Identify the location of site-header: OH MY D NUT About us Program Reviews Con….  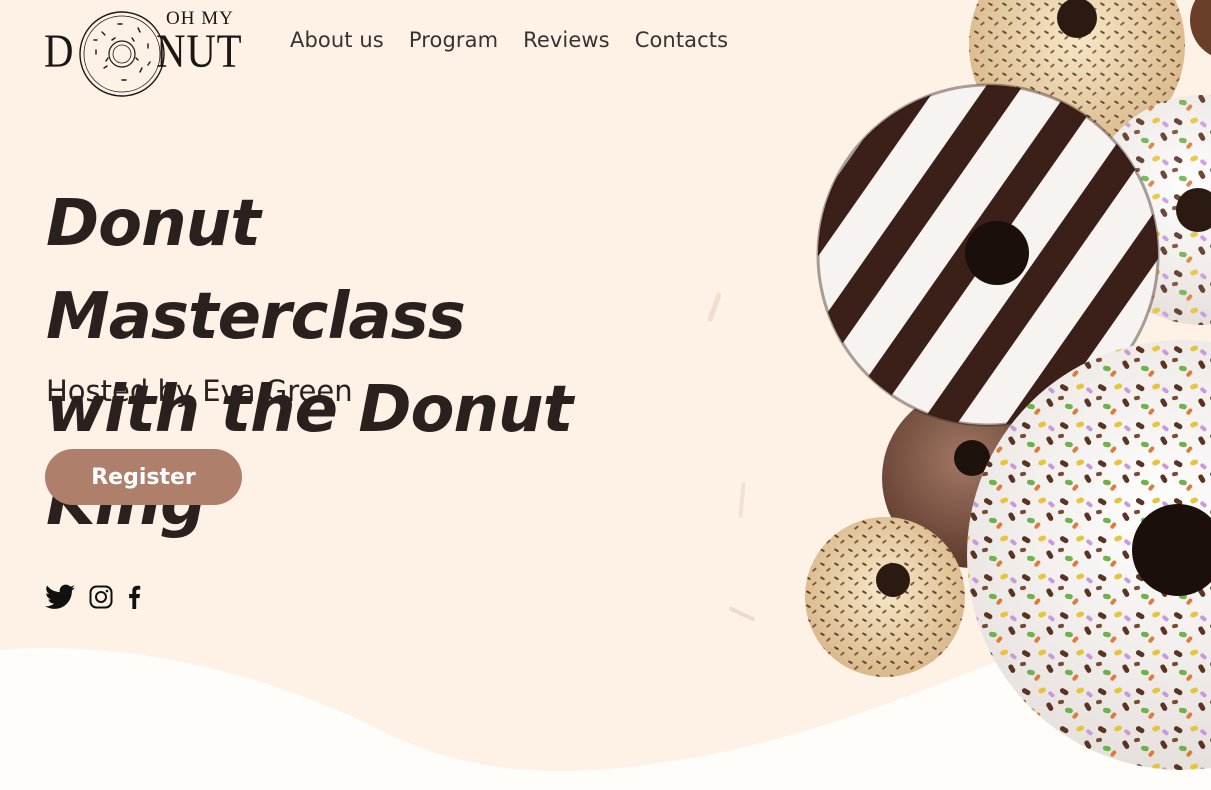
(424, 54).